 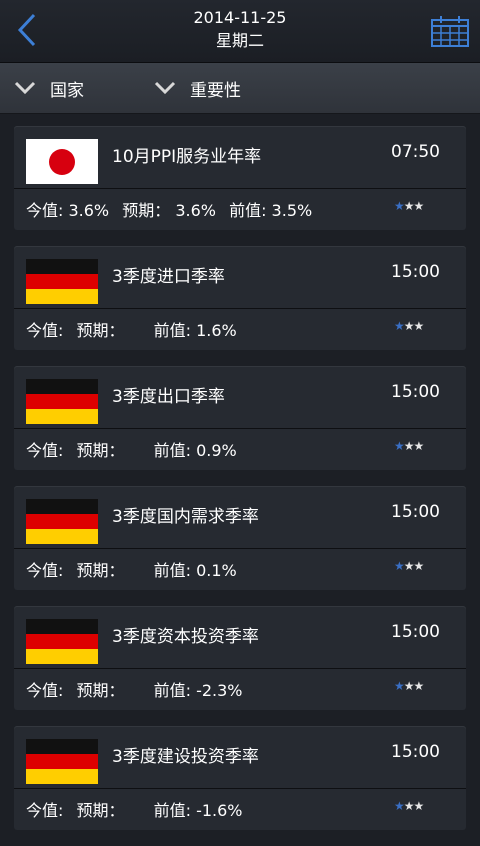 I want to click on back-button, so click(x=27, y=30).